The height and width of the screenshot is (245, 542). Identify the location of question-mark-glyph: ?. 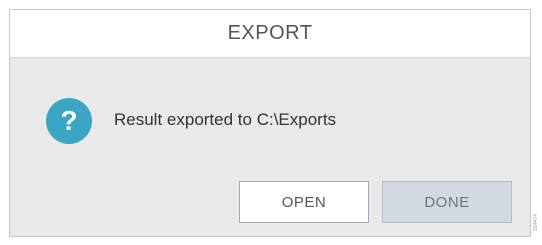
(69, 120).